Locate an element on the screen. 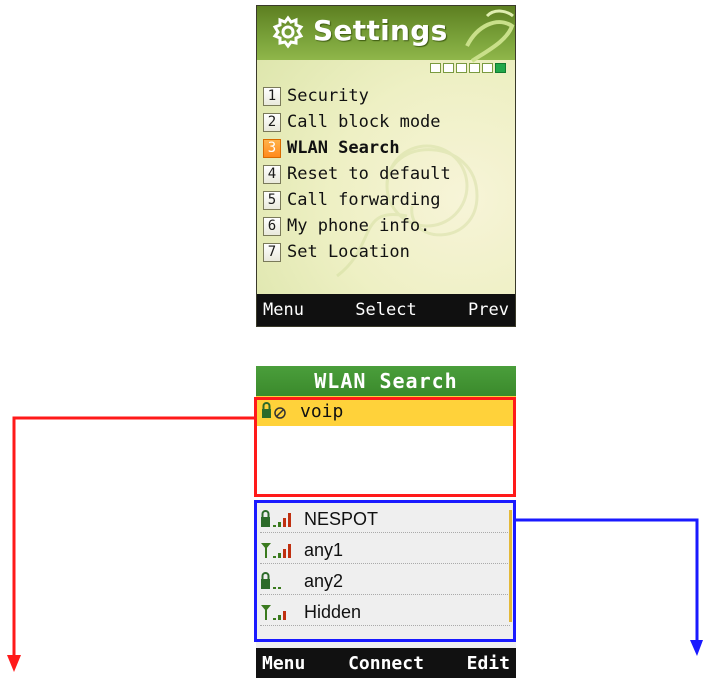 Image resolution: width=703 pixels, height=678 pixels. softkey-bar: Menu Connect Edit is located at coordinates (386, 663).